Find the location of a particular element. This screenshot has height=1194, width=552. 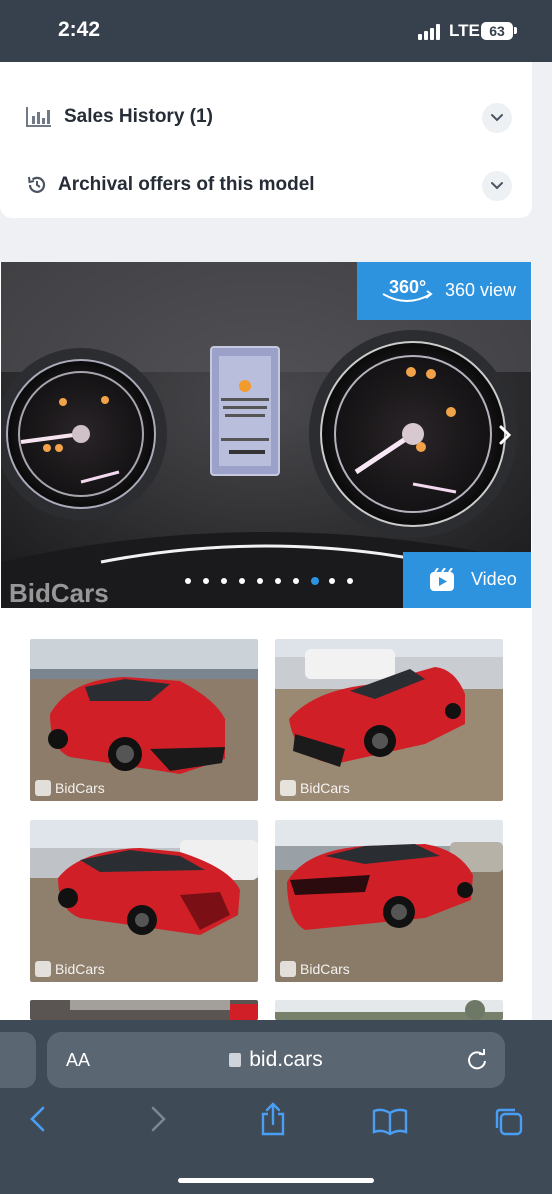

bookmarks-icon is located at coordinates (390, 1122).